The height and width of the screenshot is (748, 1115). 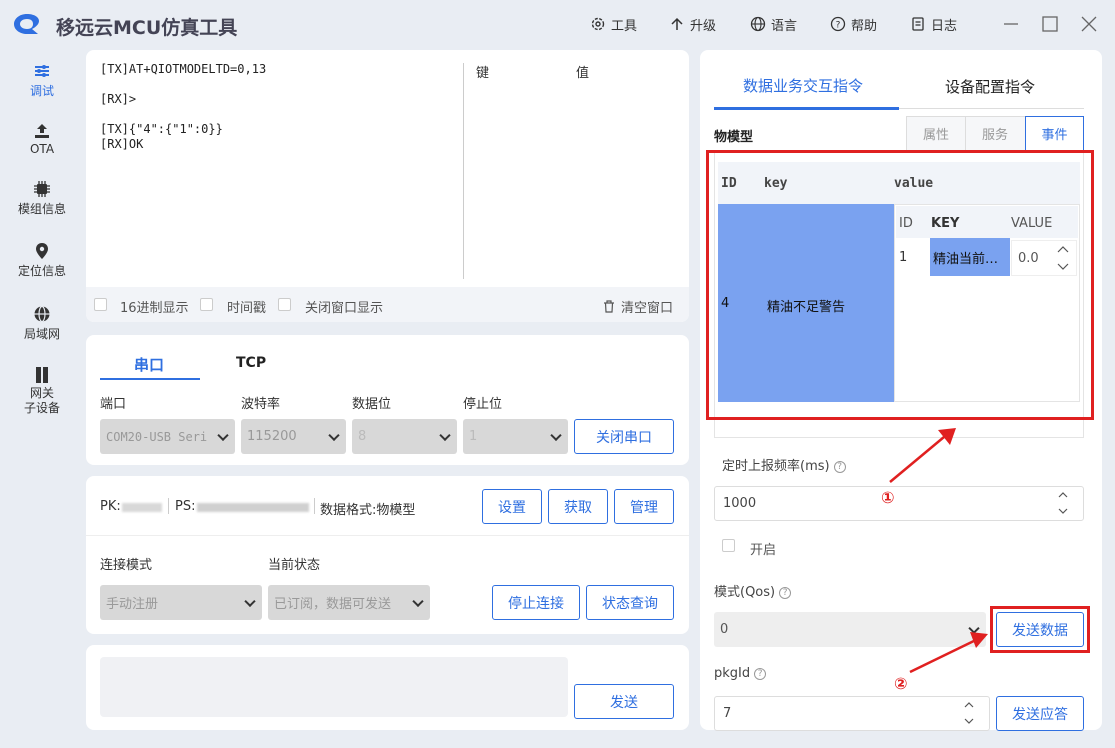 I want to click on stop-bits-select: 1, so click(x=515, y=436).